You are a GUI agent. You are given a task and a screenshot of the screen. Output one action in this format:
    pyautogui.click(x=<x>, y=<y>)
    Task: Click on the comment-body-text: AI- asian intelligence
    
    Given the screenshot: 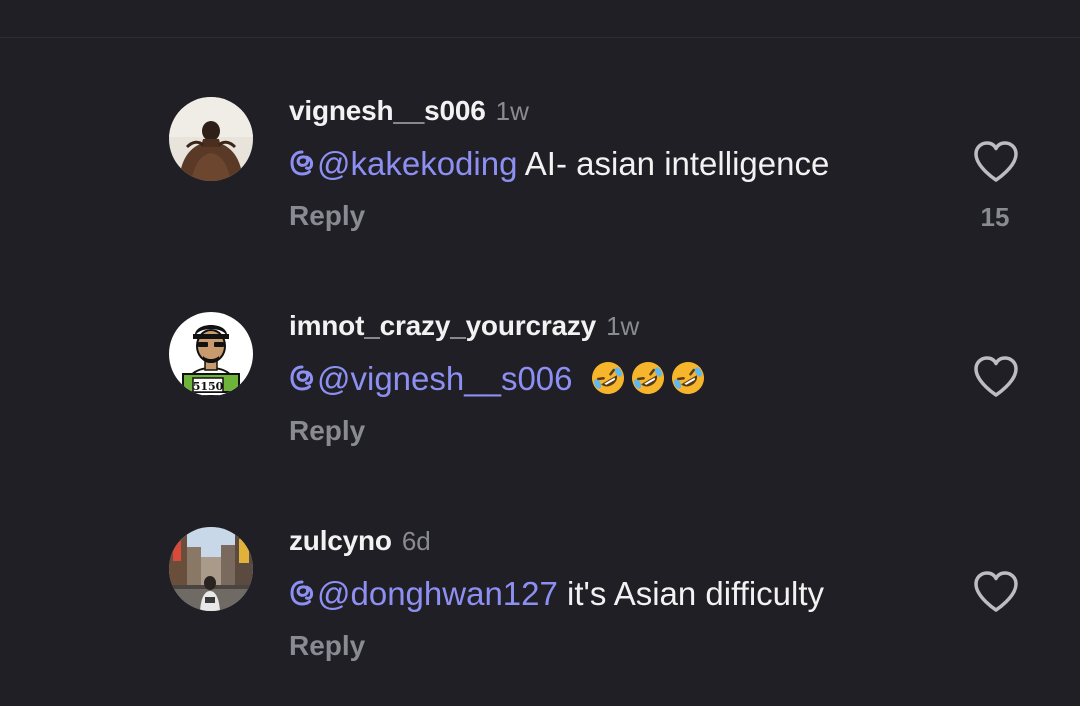 What is the action you would take?
    pyautogui.click(x=673, y=163)
    